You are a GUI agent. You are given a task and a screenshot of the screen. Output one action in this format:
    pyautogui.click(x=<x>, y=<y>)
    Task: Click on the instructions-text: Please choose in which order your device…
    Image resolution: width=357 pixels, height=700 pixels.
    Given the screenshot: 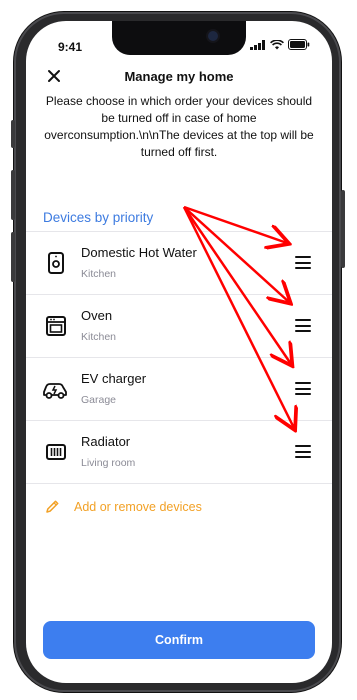 What is the action you would take?
    pyautogui.click(x=179, y=126)
    